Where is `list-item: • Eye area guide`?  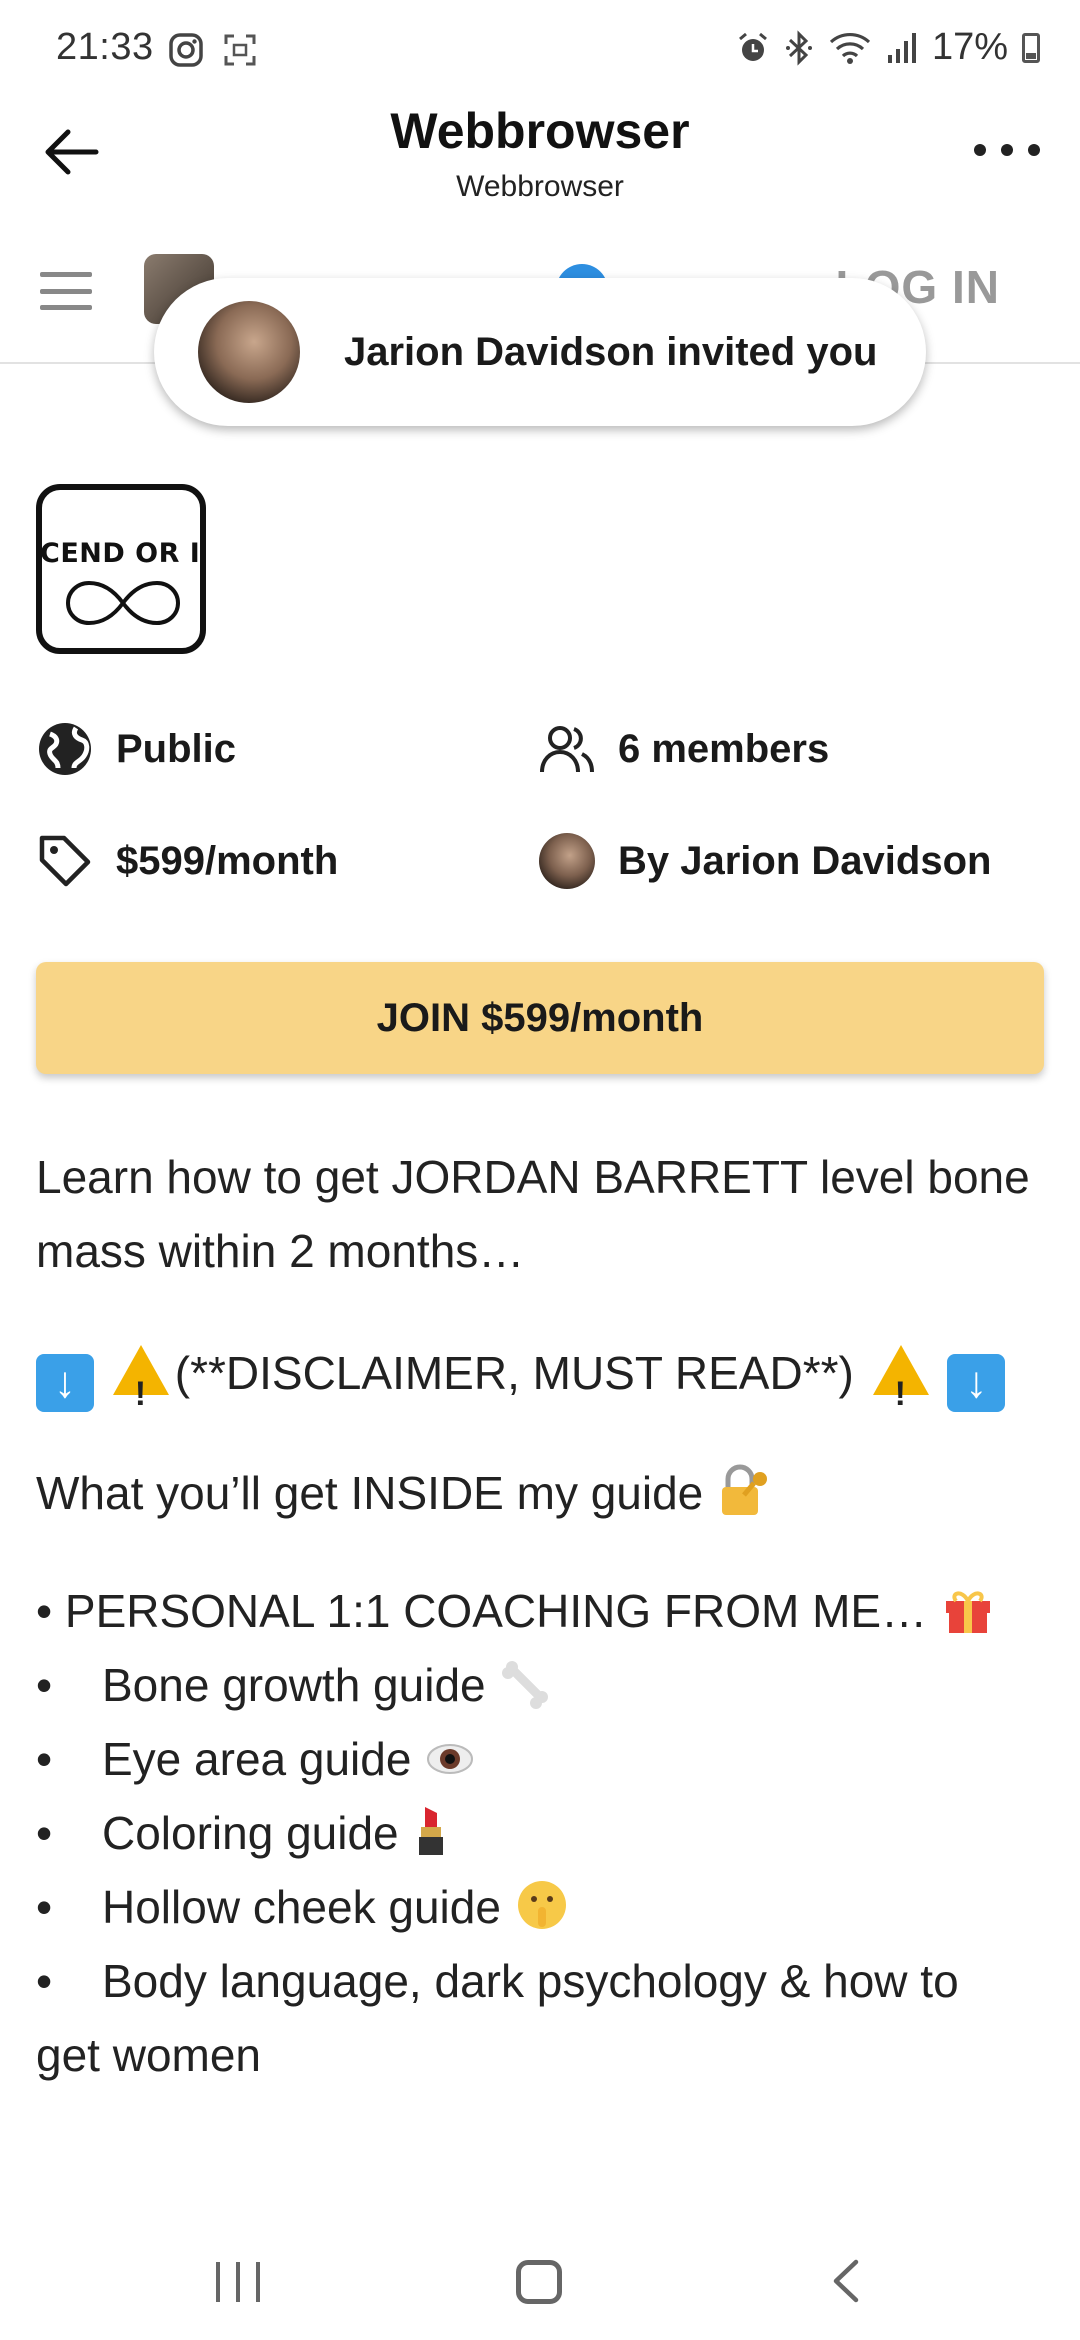 list-item: • Eye area guide is located at coordinates (541, 1759).